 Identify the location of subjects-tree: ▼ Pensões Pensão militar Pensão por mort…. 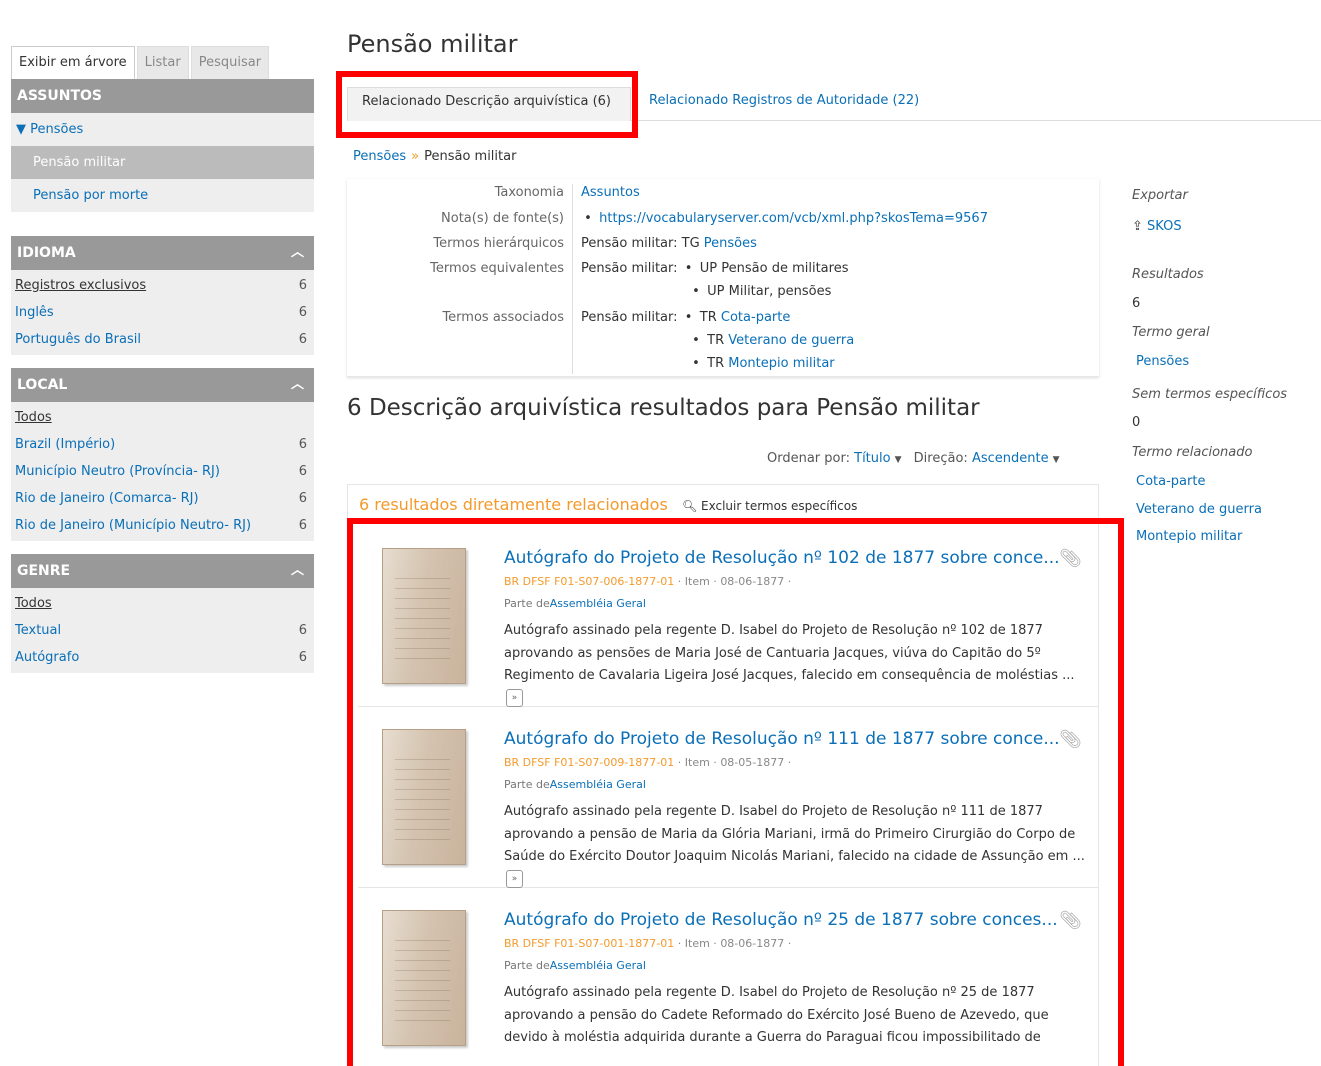
(162, 162).